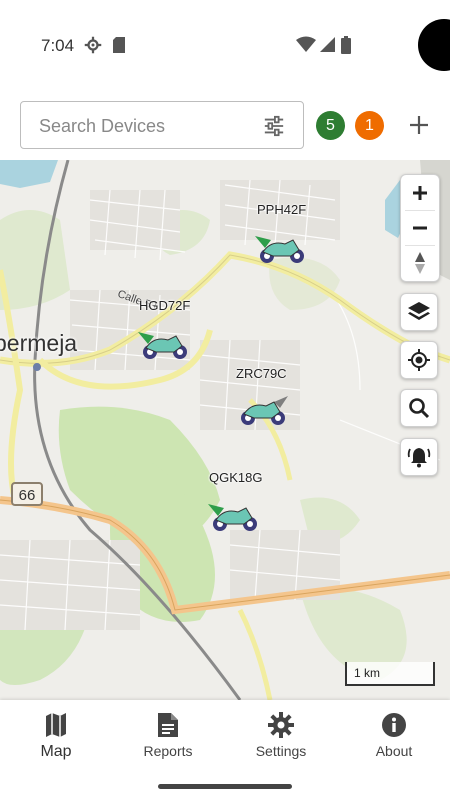 This screenshot has width=450, height=800. Describe the element at coordinates (164, 305) in the screenshot. I see `vehicle-label: HGD72F` at that location.